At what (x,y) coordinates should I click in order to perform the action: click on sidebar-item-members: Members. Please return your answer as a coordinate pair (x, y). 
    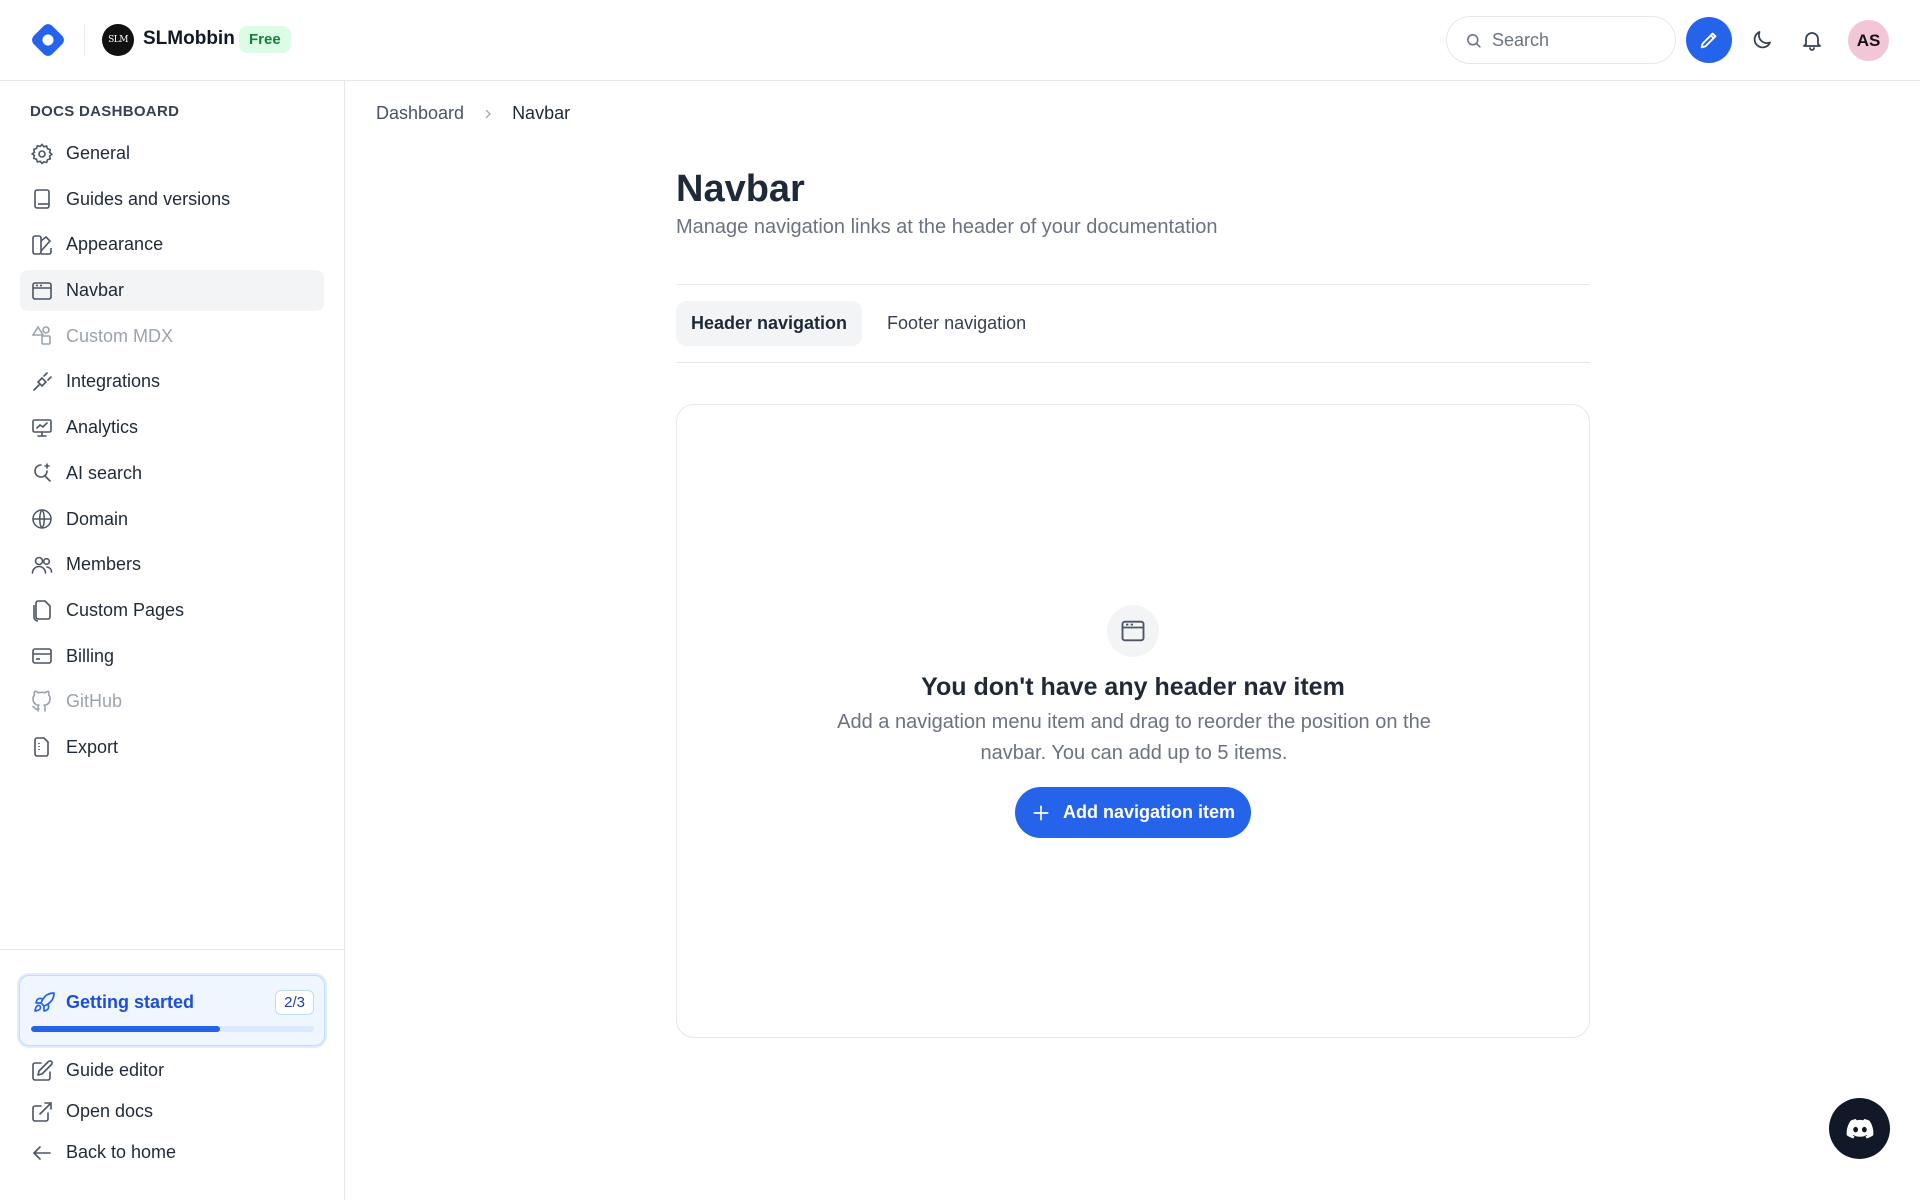
    Looking at the image, I should click on (172, 564).